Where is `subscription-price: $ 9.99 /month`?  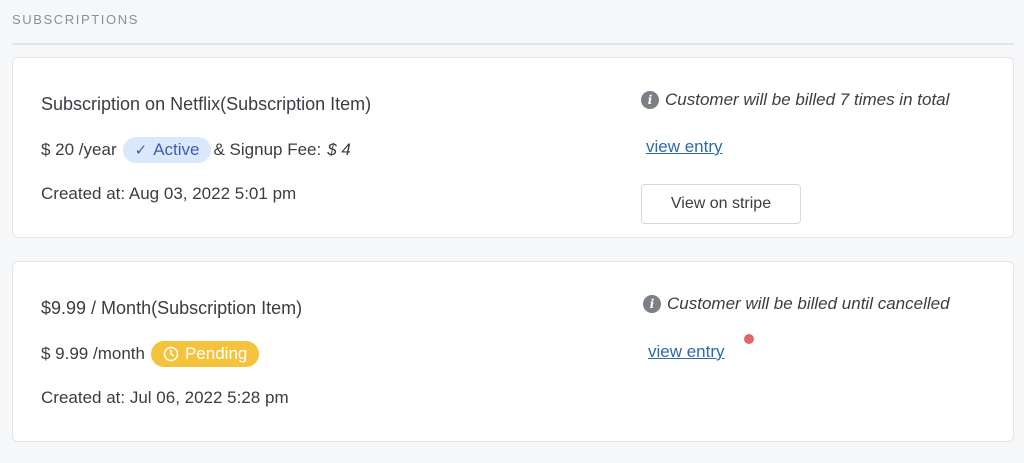 subscription-price: $ 9.99 /month is located at coordinates (93, 353).